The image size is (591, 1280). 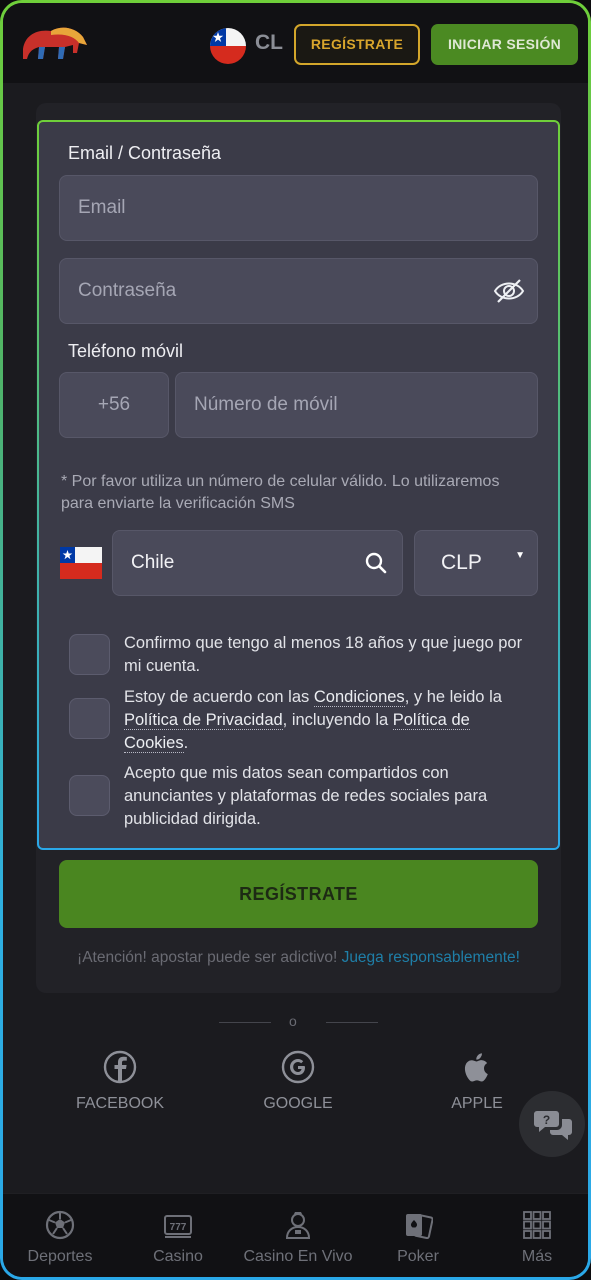 I want to click on apple-login: APPLE, so click(x=477, y=1081).